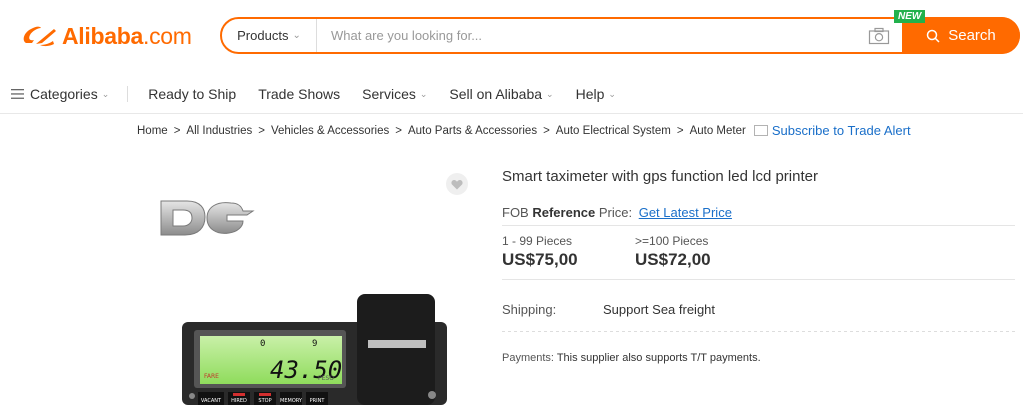  Describe the element at coordinates (239, 401) in the screenshot. I see `svg-text: HIRED` at that location.